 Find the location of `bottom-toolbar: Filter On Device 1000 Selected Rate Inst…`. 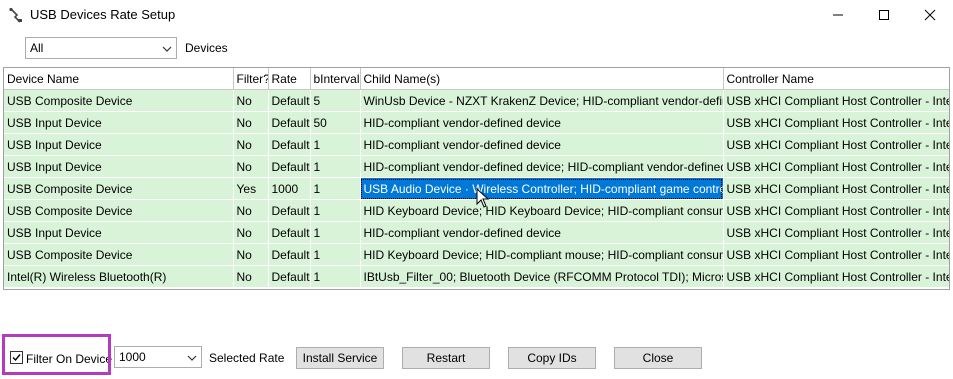

bottom-toolbar: Filter On Device 1000 Selected Rate Inst… is located at coordinates (476, 359).